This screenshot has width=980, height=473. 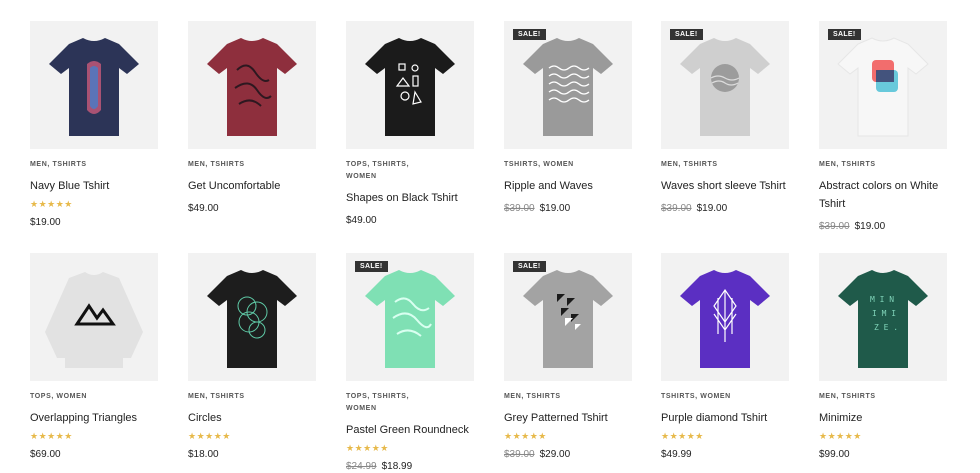 I want to click on price-original: $24.99, so click(x=361, y=466).